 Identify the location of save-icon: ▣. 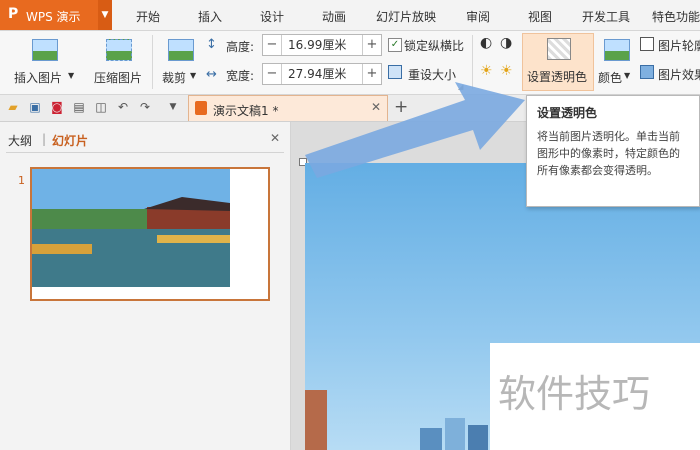
(35, 107).